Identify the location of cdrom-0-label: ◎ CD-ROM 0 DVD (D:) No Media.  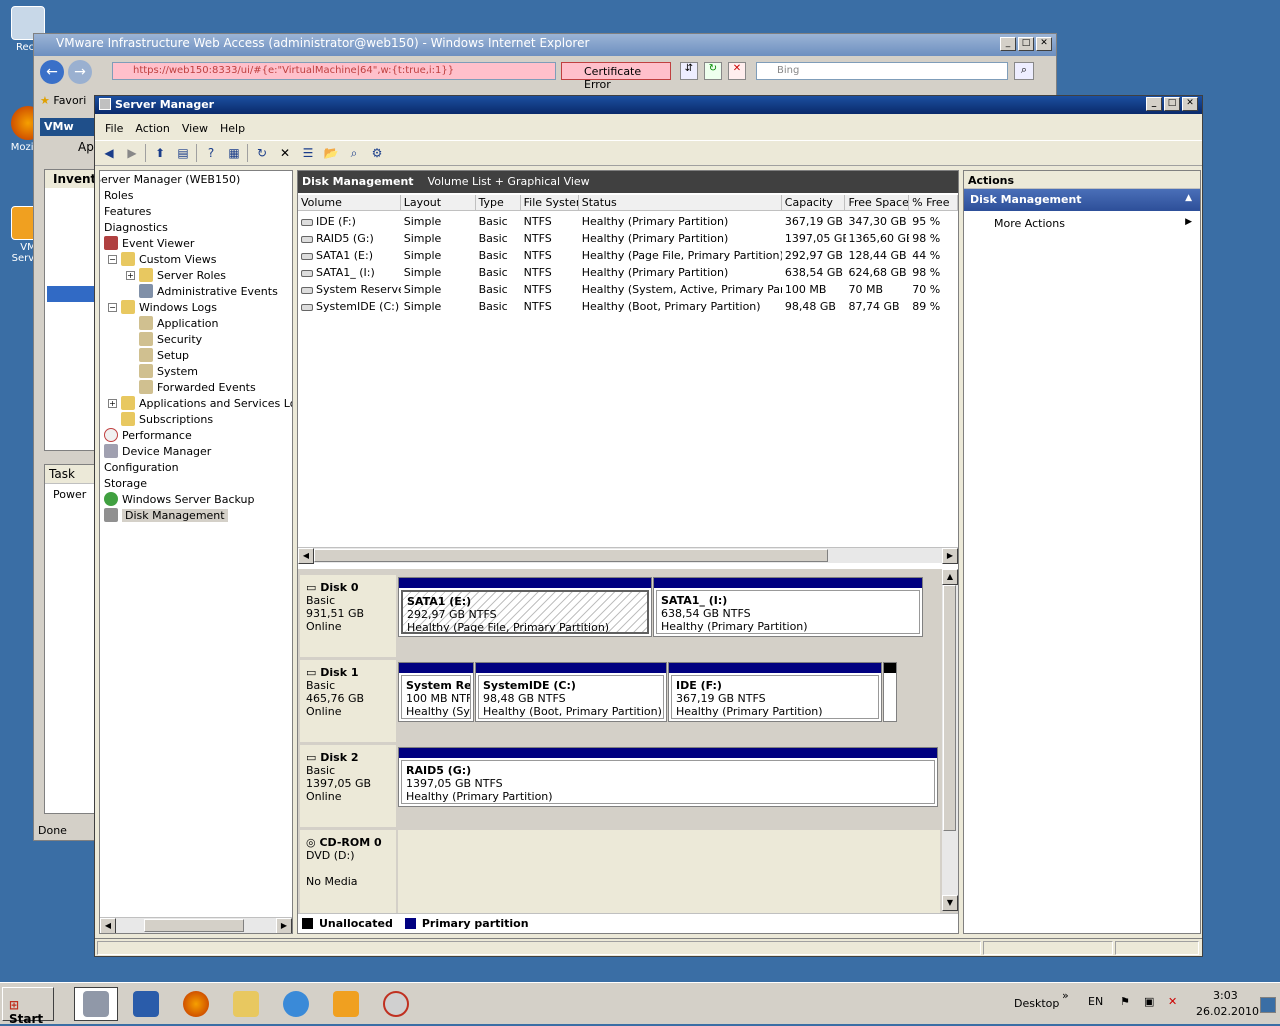
(348, 873).